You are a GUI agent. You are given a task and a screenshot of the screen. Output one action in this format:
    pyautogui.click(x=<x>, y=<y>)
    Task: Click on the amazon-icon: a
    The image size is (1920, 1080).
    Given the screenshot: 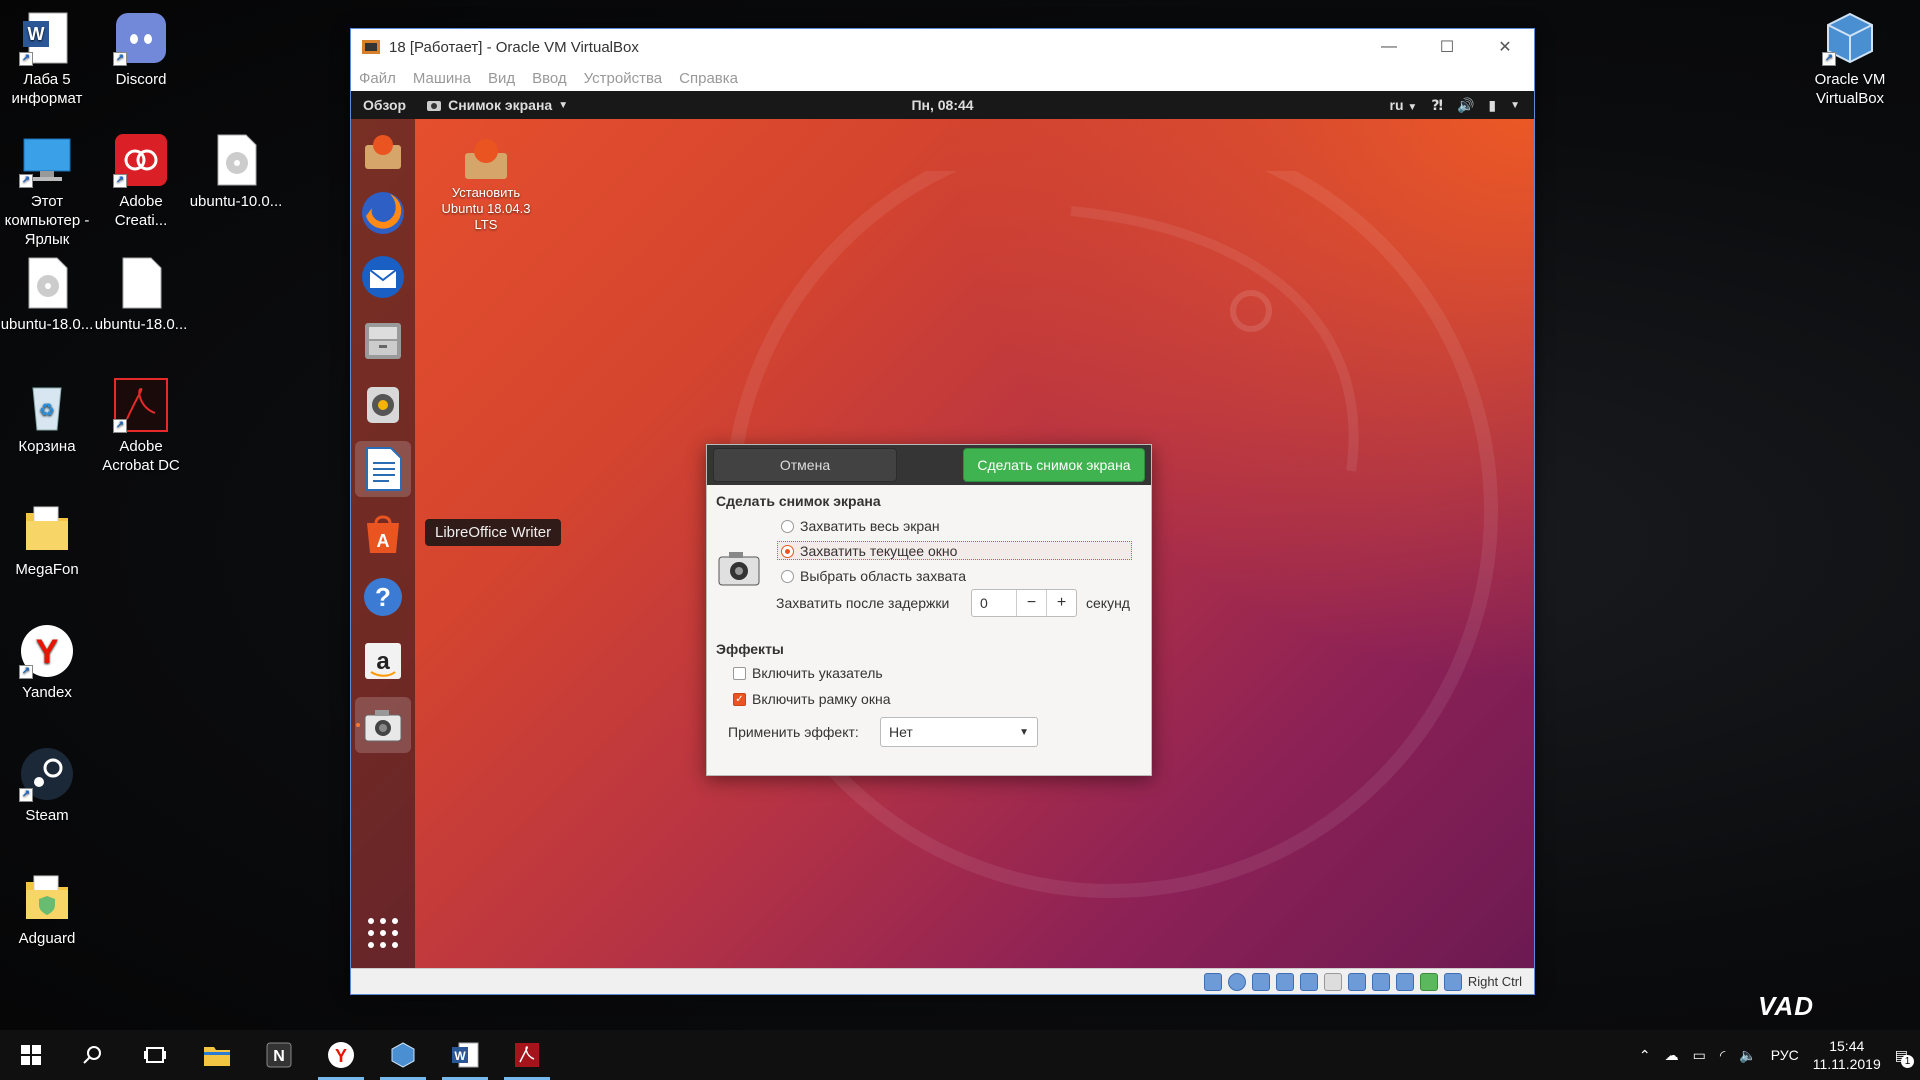 What is the action you would take?
    pyautogui.click(x=383, y=661)
    